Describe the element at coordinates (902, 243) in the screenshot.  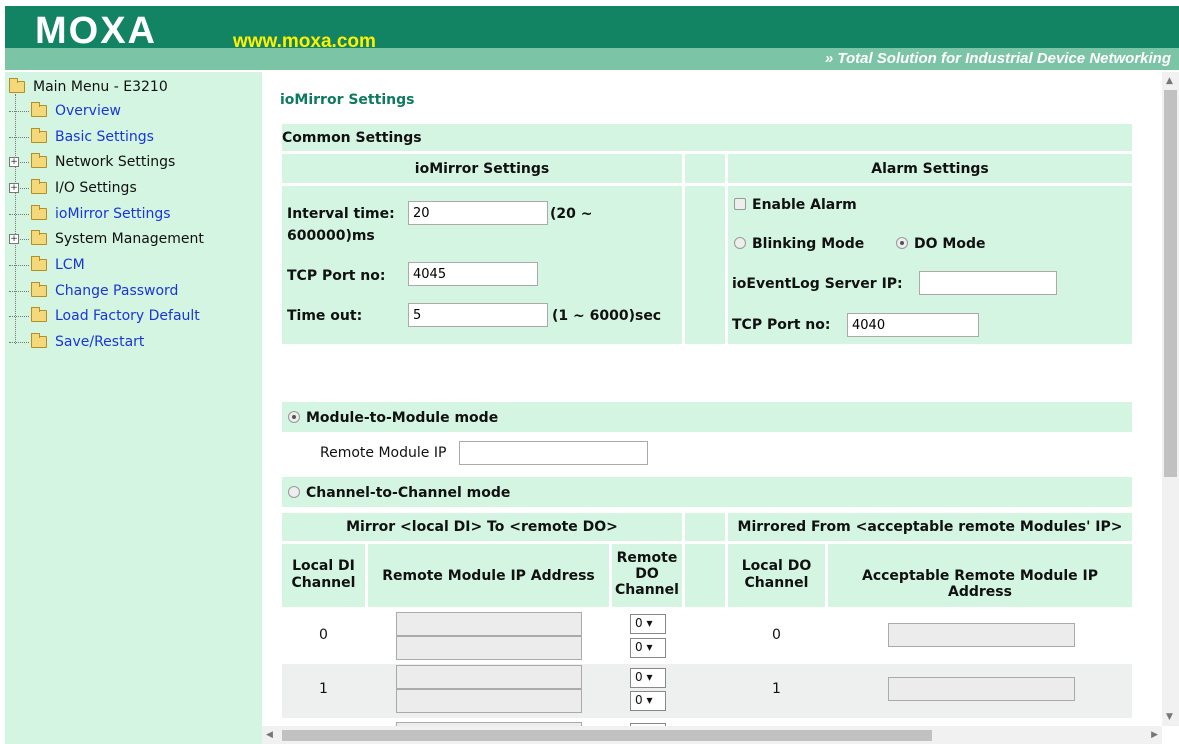
I see `do-mode-radio` at that location.